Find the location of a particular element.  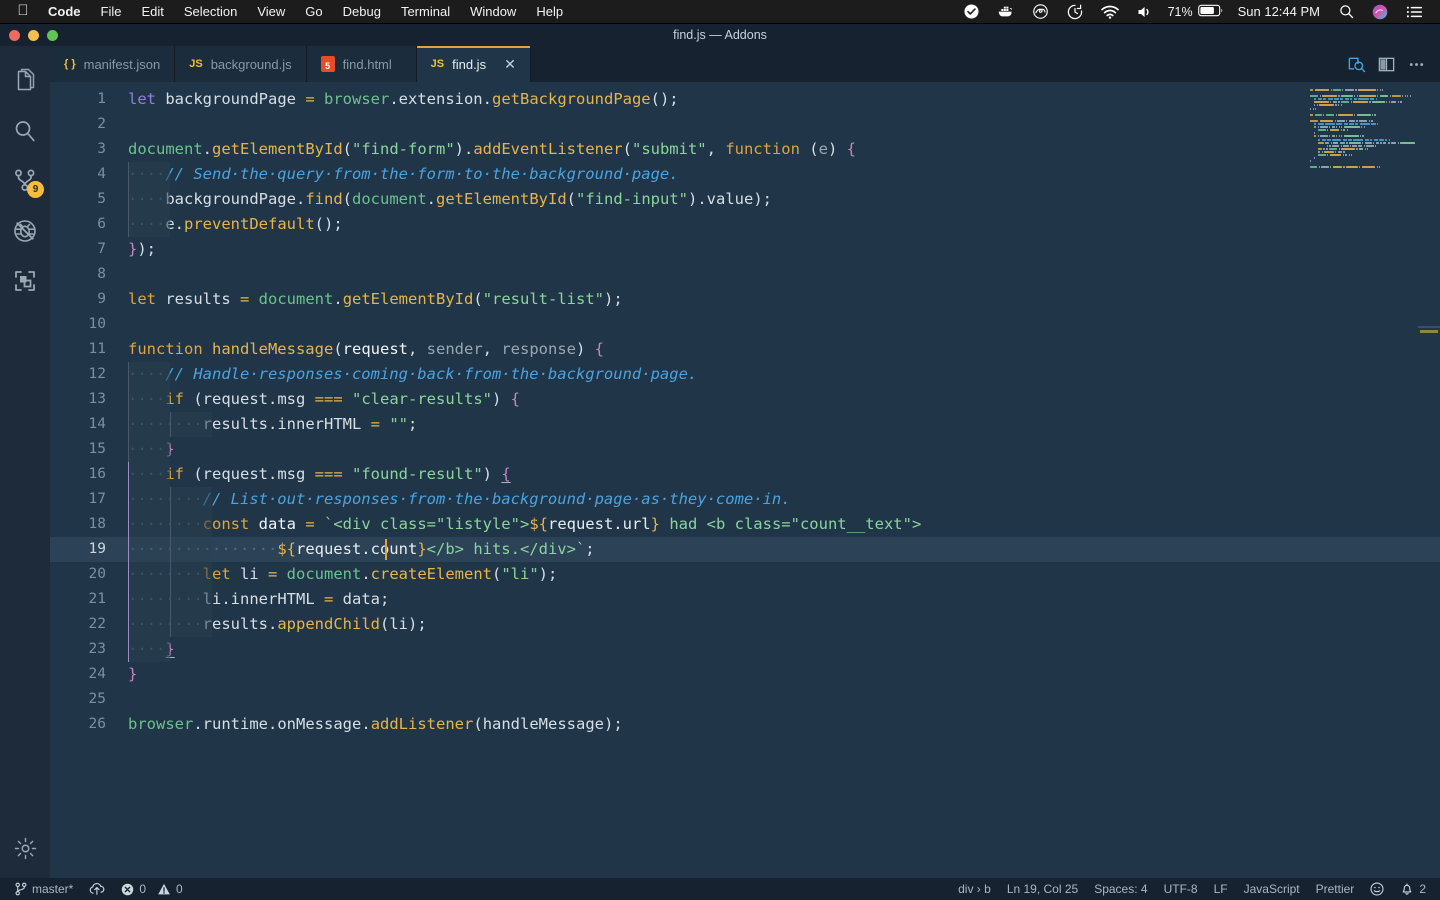

tab-find-html: 5 find.html is located at coordinates (361, 64).